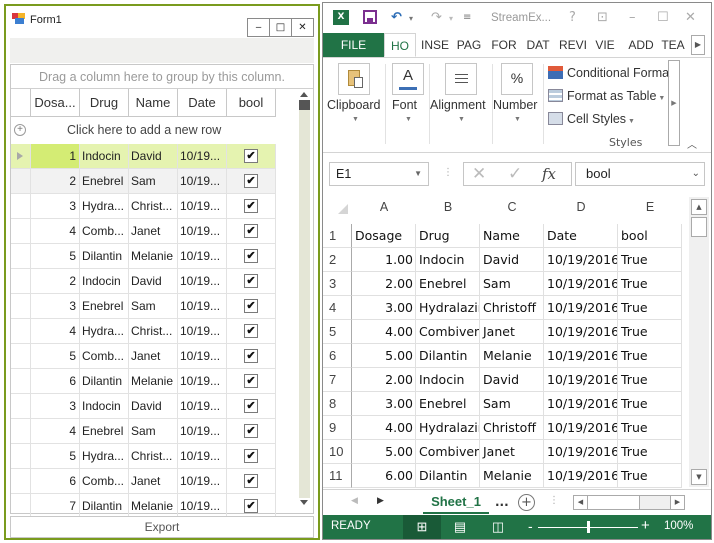 The image size is (714, 543). What do you see at coordinates (690, 17) in the screenshot?
I see `close-icon: ✕` at bounding box center [690, 17].